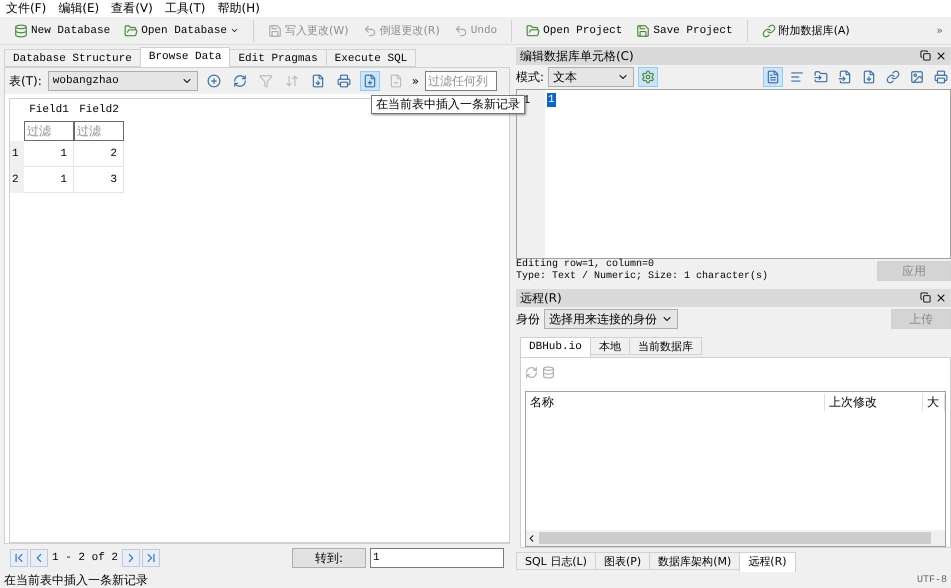  I want to click on tab: 数据库架构(M), so click(694, 561).